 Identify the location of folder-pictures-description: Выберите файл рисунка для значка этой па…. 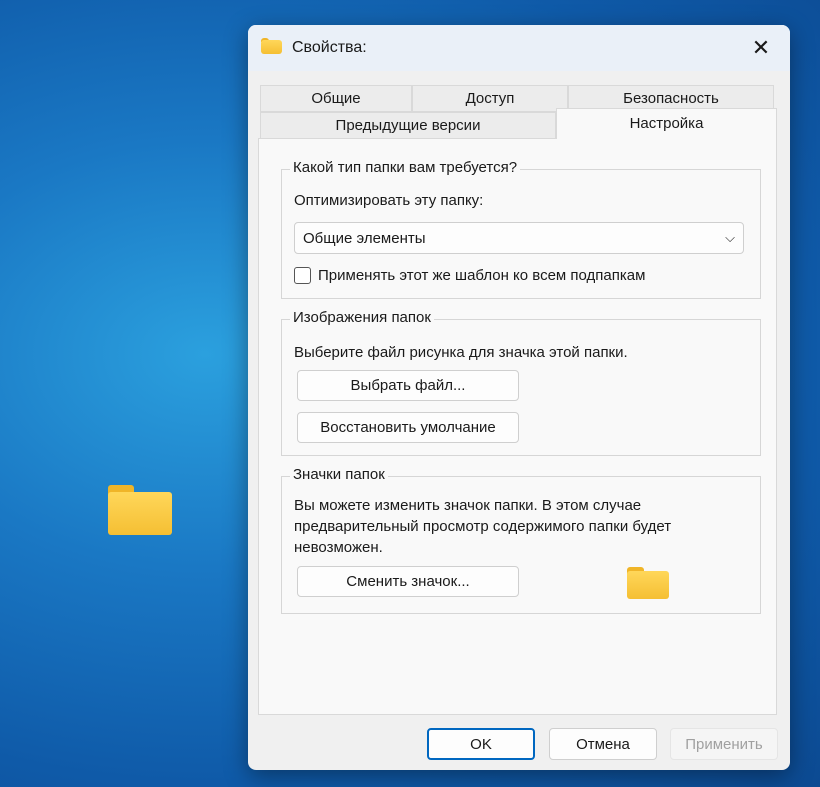
(461, 352).